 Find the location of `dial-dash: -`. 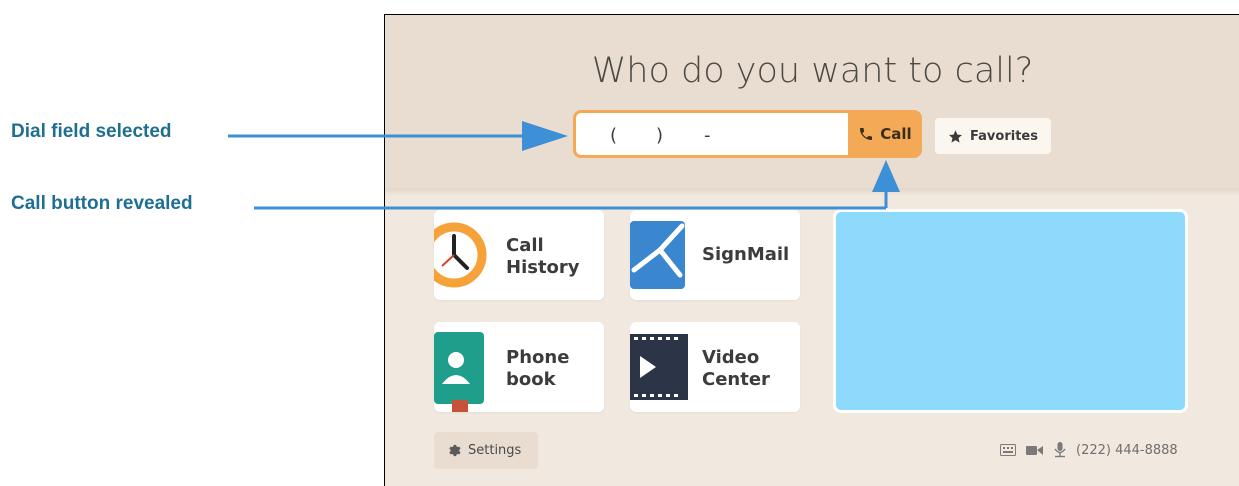

dial-dash: - is located at coordinates (707, 135).